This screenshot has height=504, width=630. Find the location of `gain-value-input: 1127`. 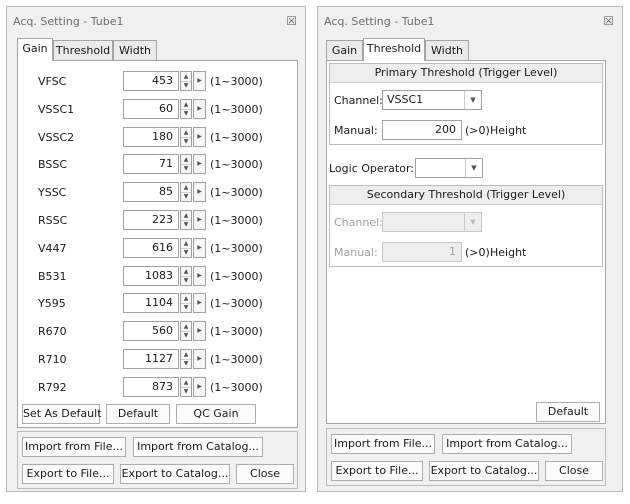

gain-value-input: 1127 is located at coordinates (151, 359).